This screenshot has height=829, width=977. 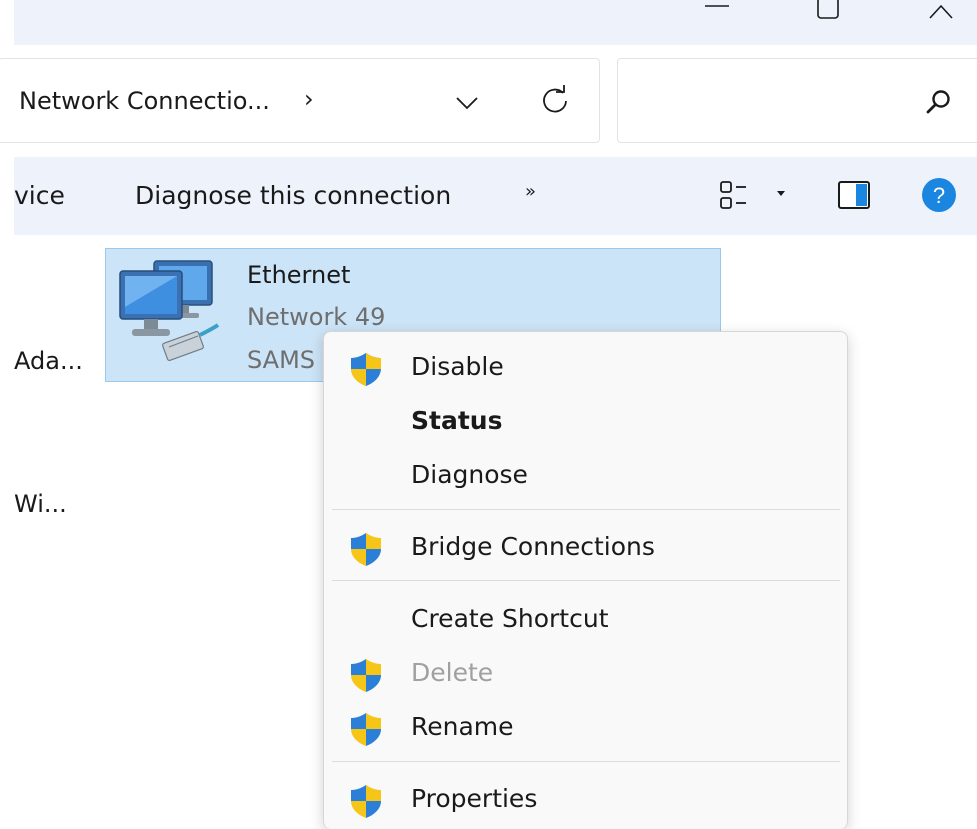 I want to click on menu-item-label: Rename, so click(x=462, y=726).